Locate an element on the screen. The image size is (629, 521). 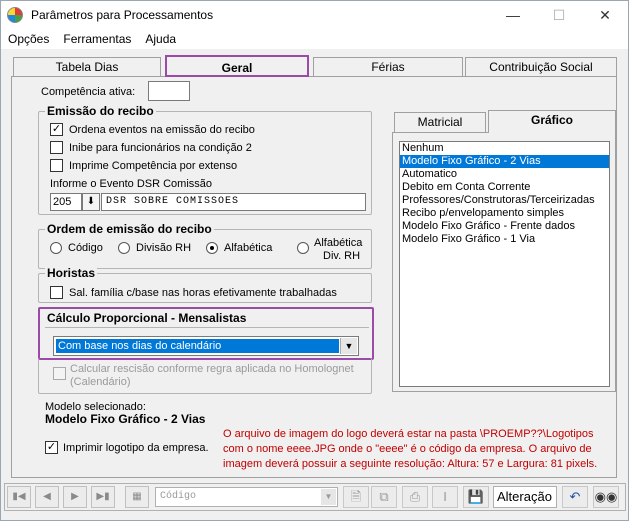
subtab-strip: Matricial Gráfico is located at coordinates (504, 121).